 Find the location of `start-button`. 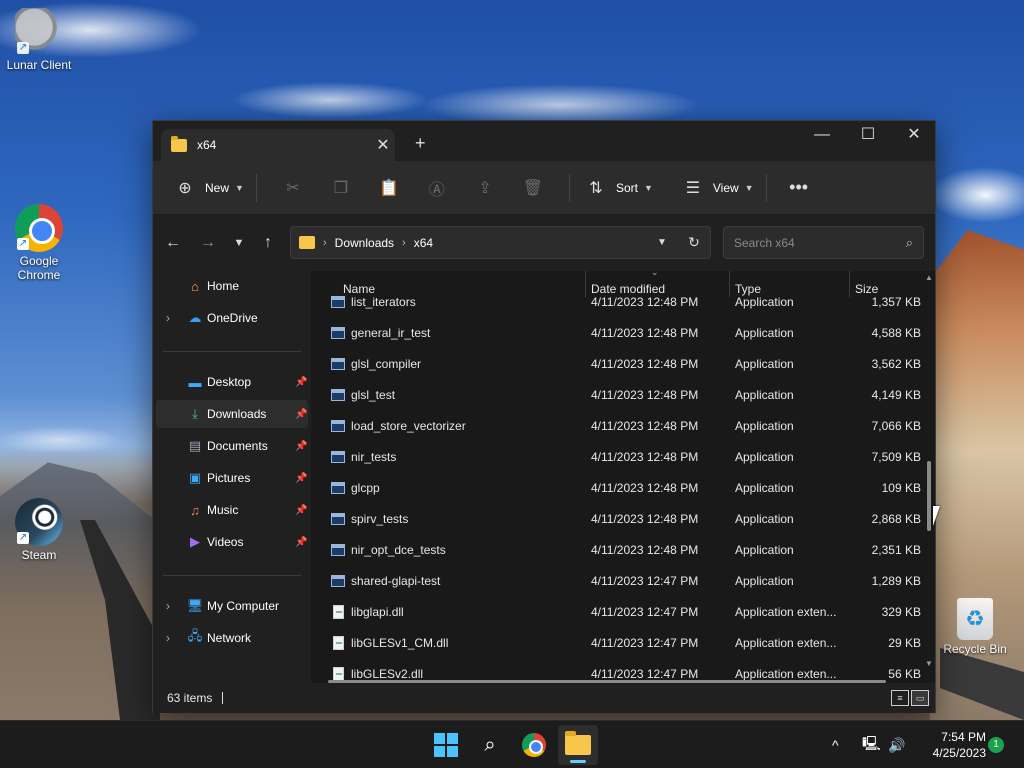

start-button is located at coordinates (446, 745).